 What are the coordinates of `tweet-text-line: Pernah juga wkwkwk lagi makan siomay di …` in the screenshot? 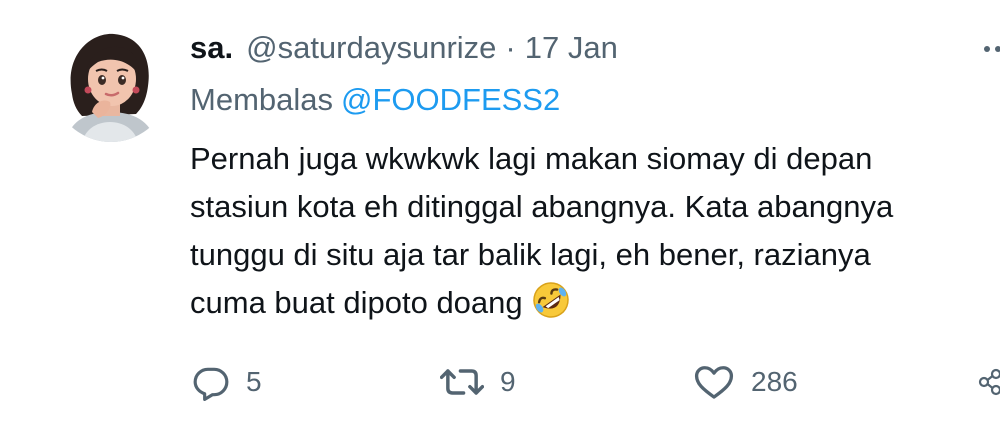 It's located at (531, 158).